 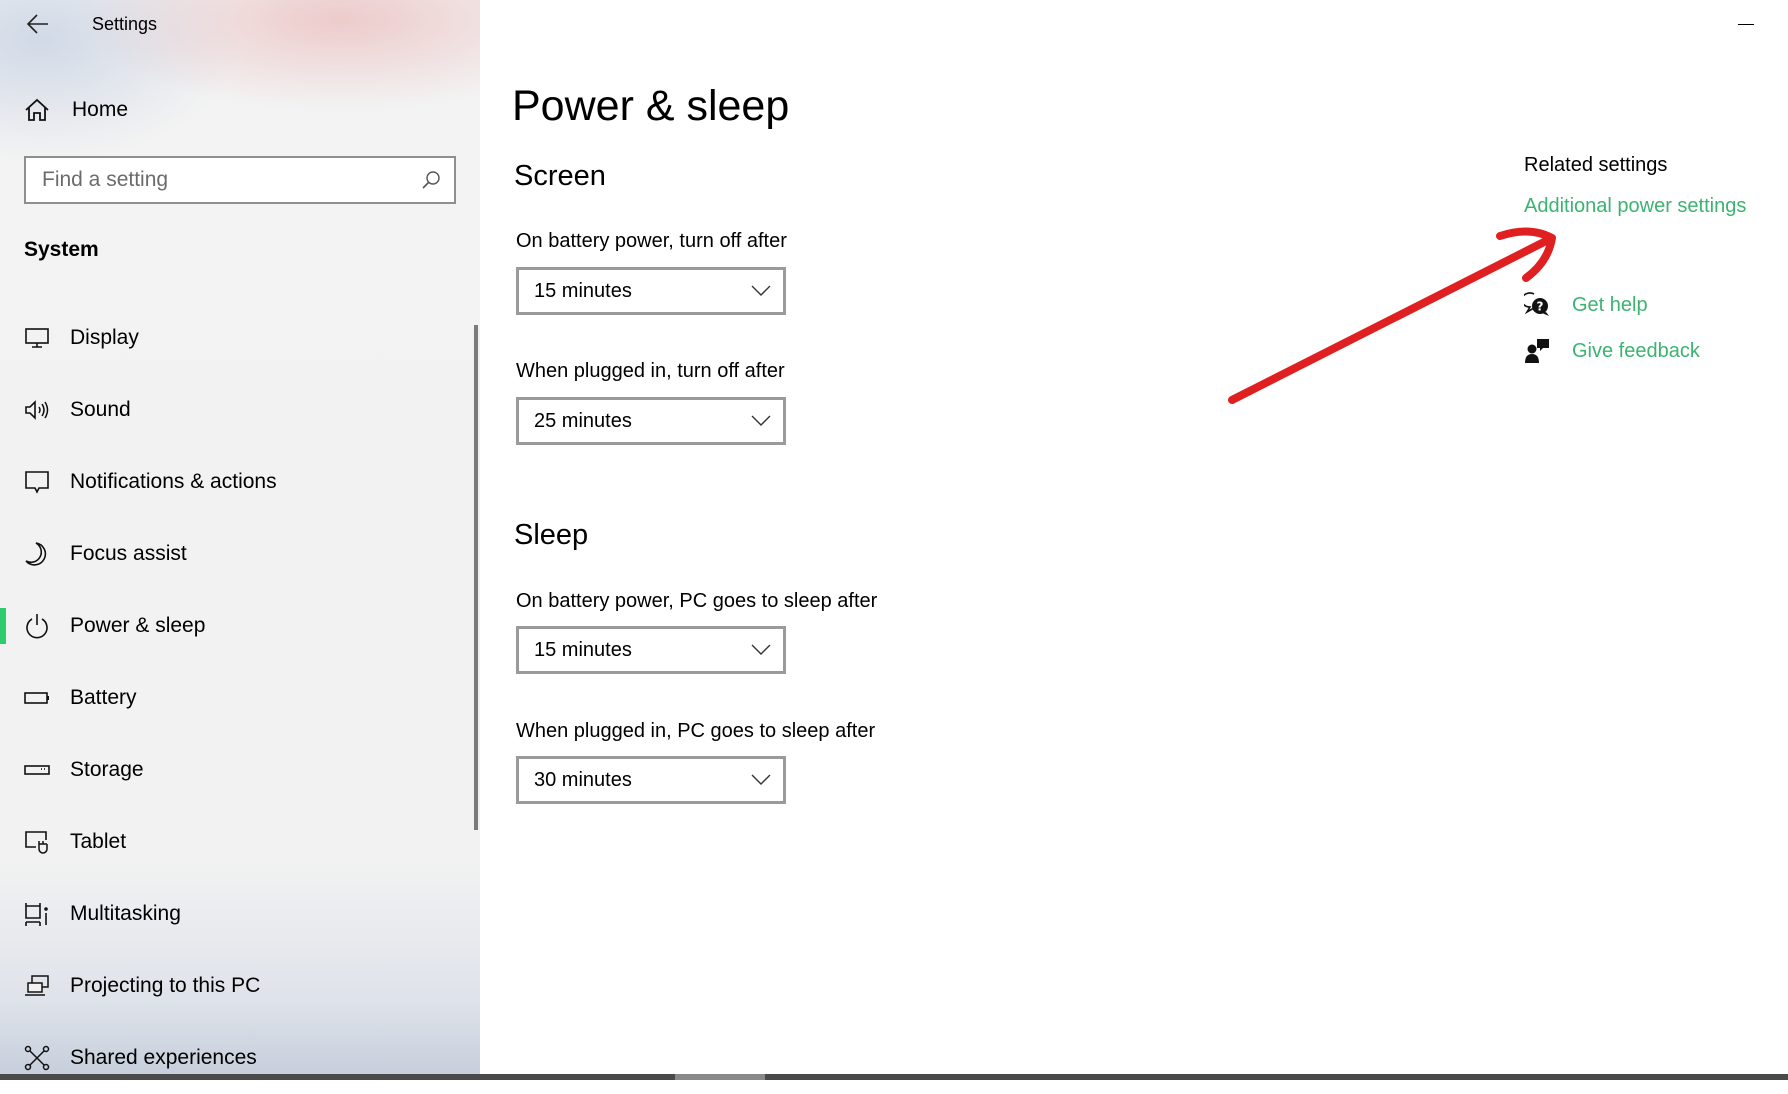 I want to click on related-settings-title: Related settings, so click(x=1596, y=165).